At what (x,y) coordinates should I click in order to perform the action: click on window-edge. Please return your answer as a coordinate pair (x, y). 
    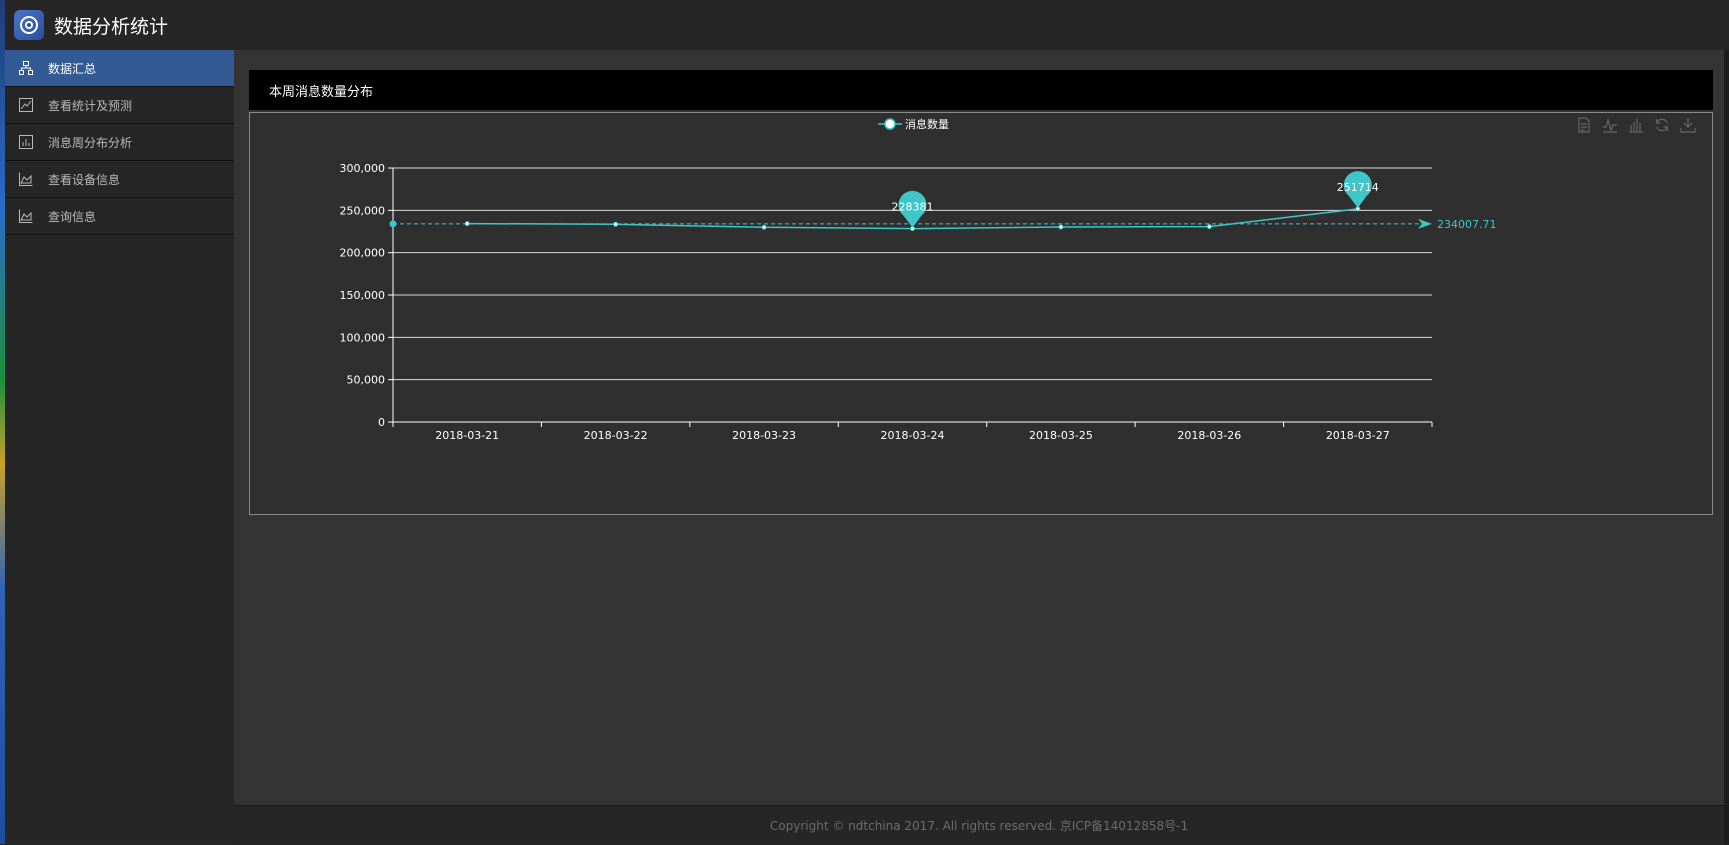
    Looking at the image, I should click on (1726, 447).